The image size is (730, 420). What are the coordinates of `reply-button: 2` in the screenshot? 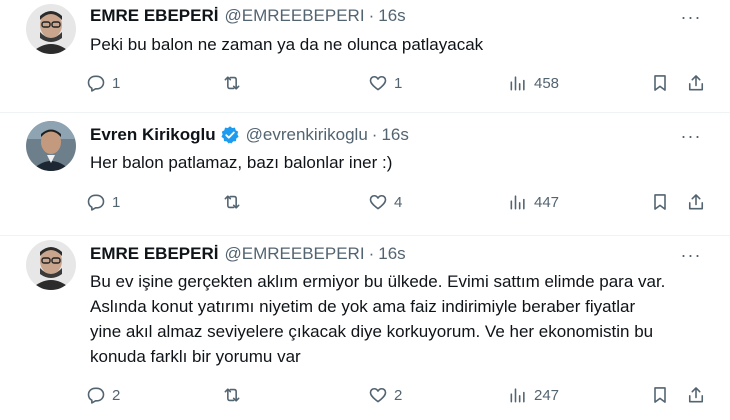 It's located at (103, 395).